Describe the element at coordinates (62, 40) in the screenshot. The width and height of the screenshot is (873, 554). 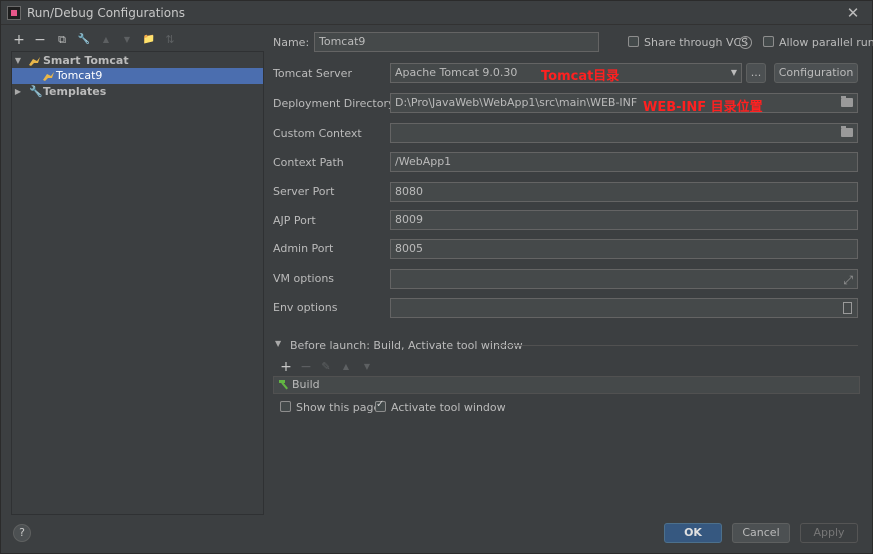
I see `copy-config-button: ⧉` at that location.